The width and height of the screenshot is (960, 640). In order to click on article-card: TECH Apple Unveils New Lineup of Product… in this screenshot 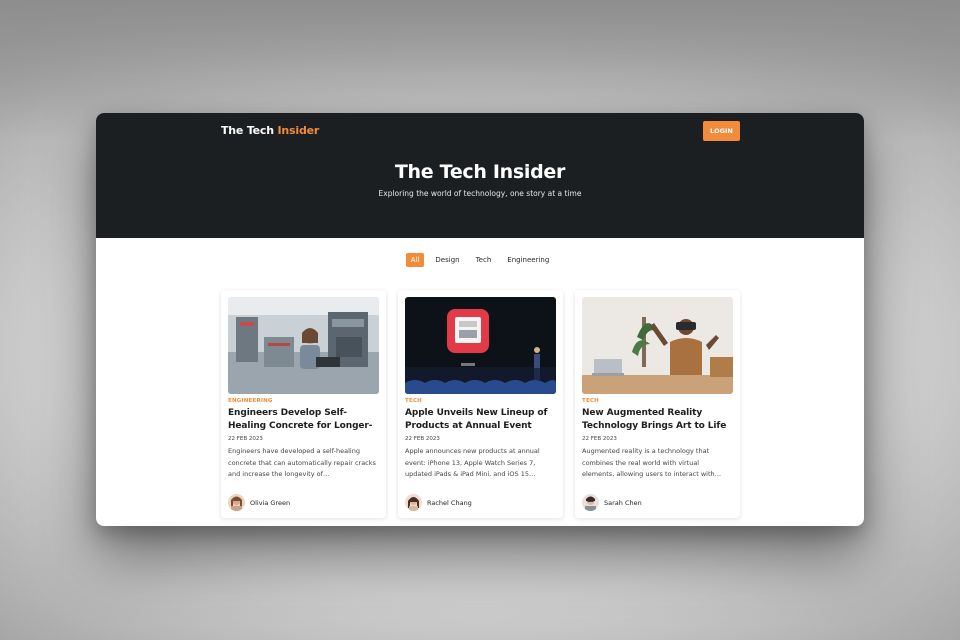, I will do `click(480, 404)`.